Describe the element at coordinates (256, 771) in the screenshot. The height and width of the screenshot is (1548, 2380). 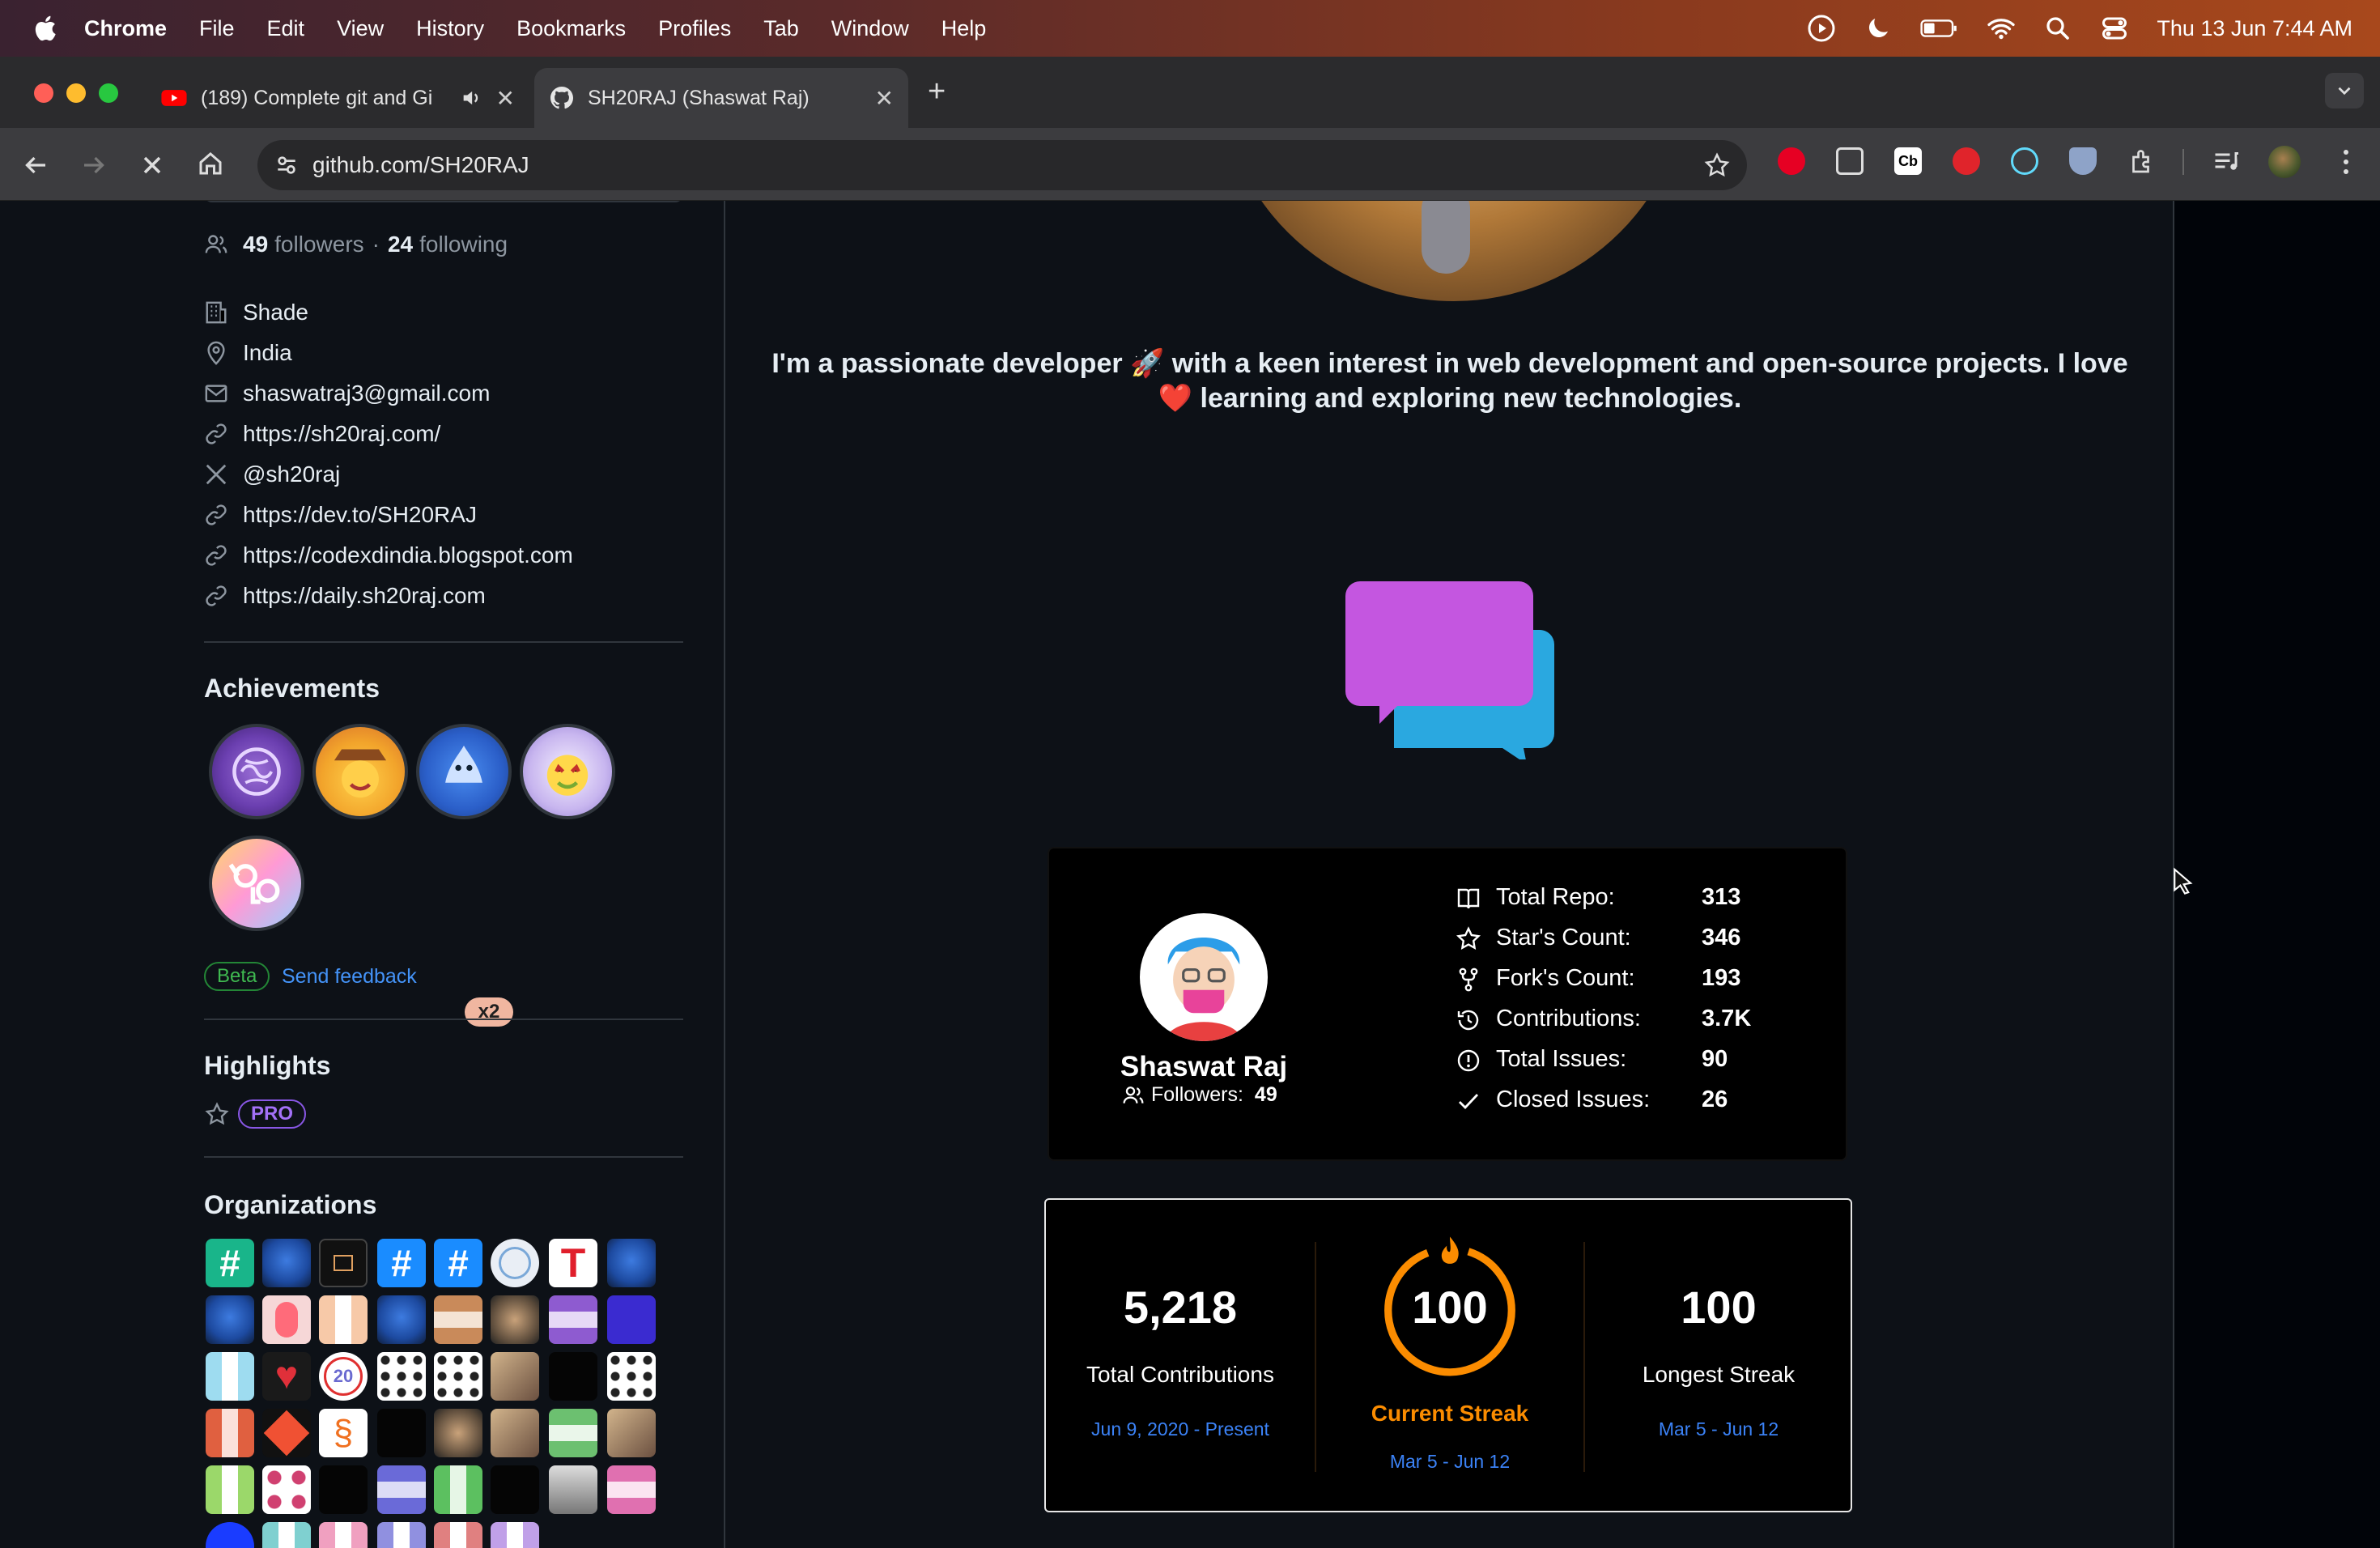
I see `achievement-badge-galaxy-brain` at that location.